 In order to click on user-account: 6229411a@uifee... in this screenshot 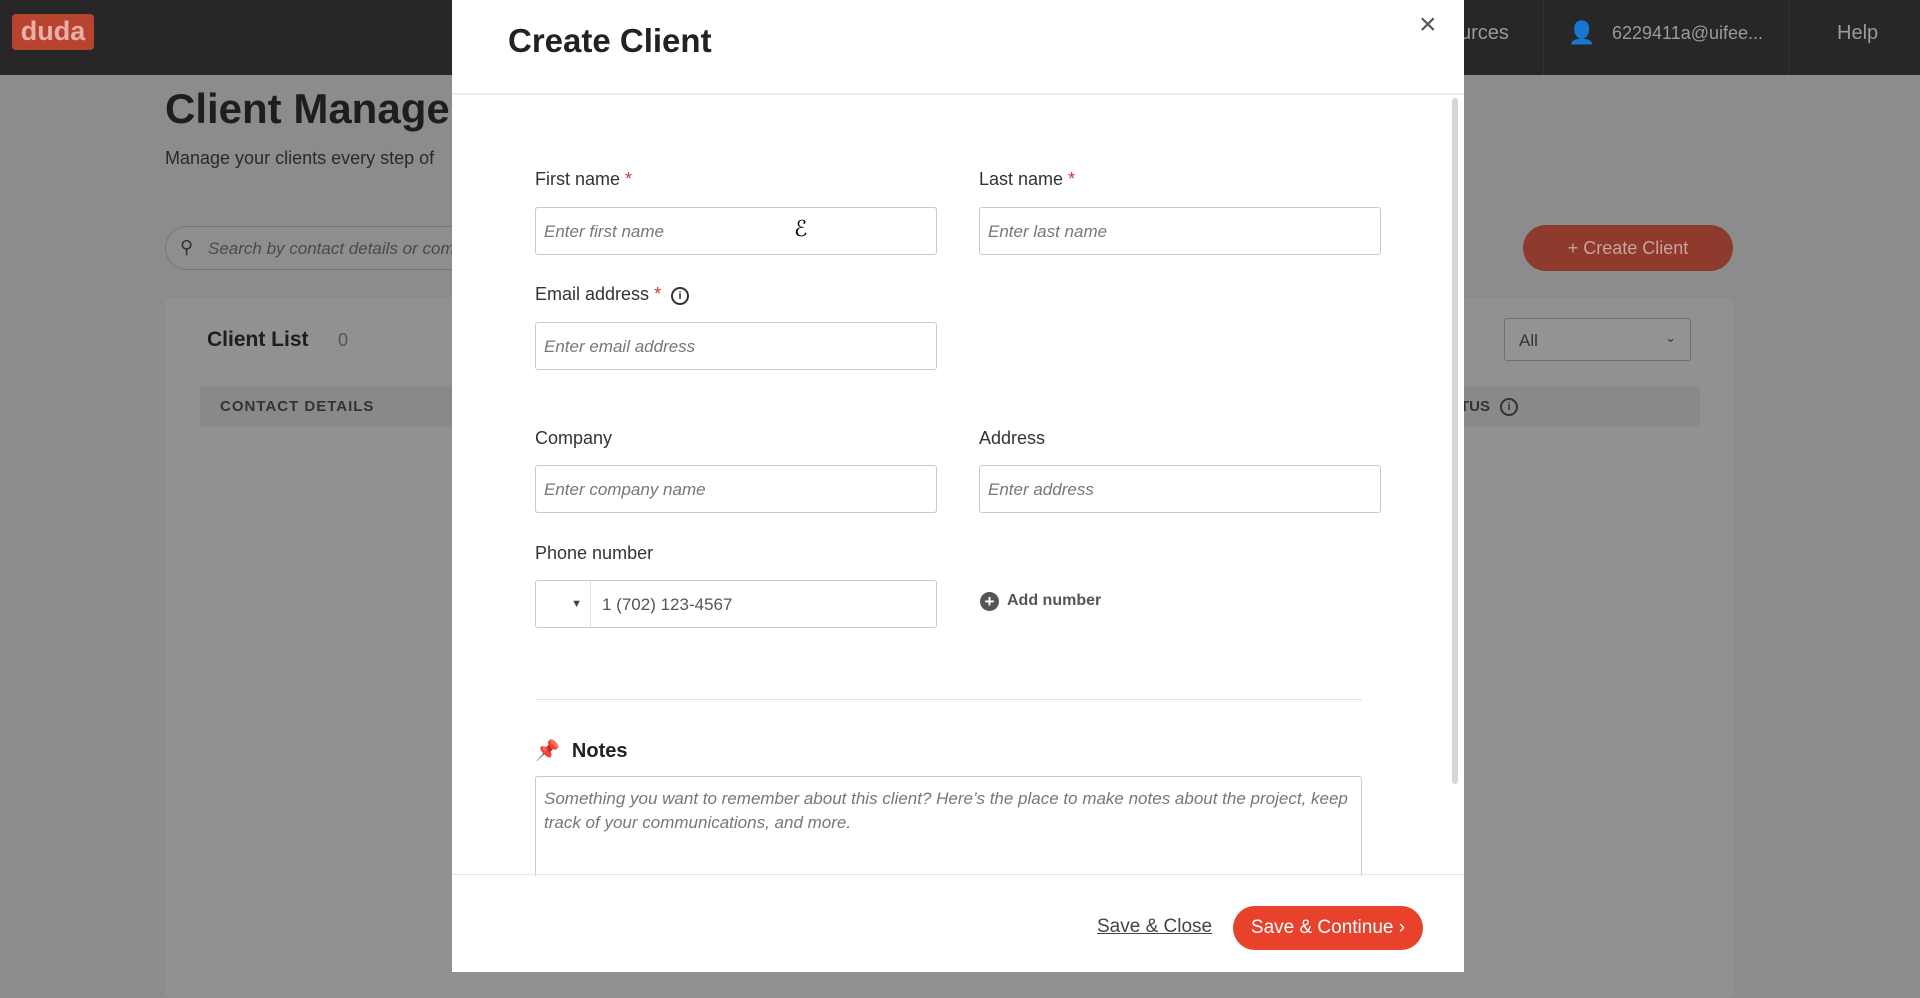, I will do `click(1687, 33)`.